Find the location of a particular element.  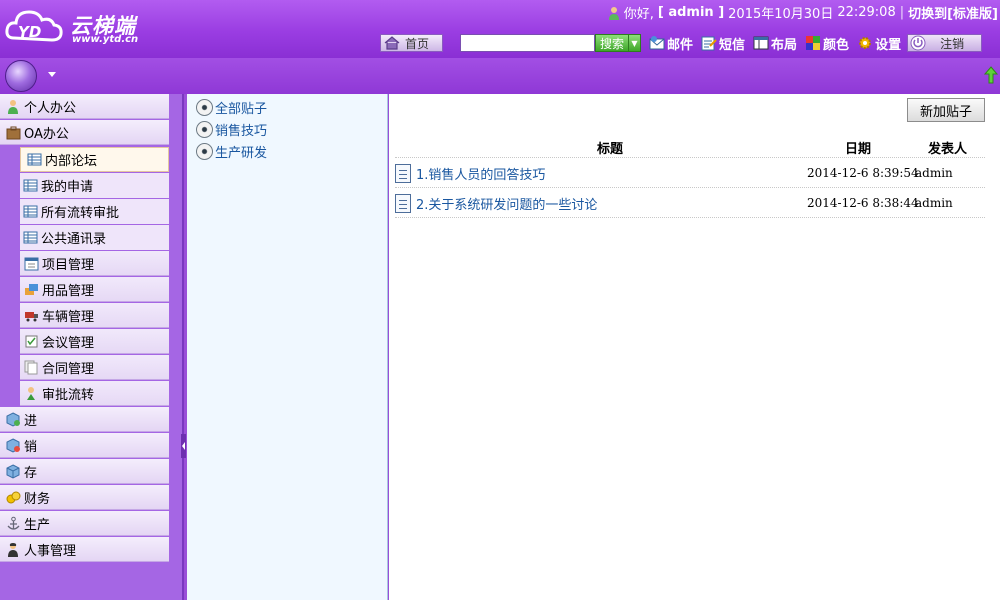

logo-url: www.ytd.cn is located at coordinates (105, 39).